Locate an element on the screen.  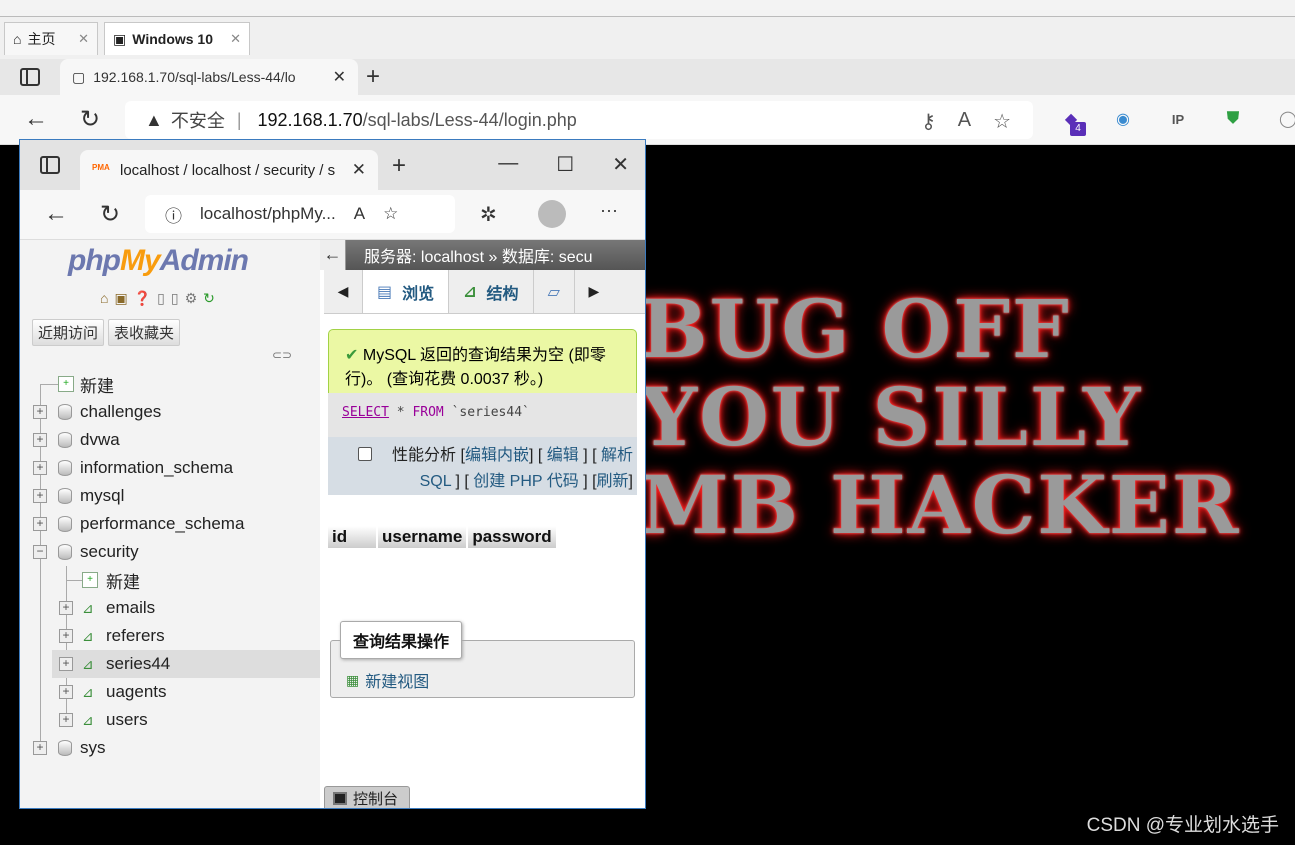
profile-icon: ◯ is located at coordinates (1285, 119).